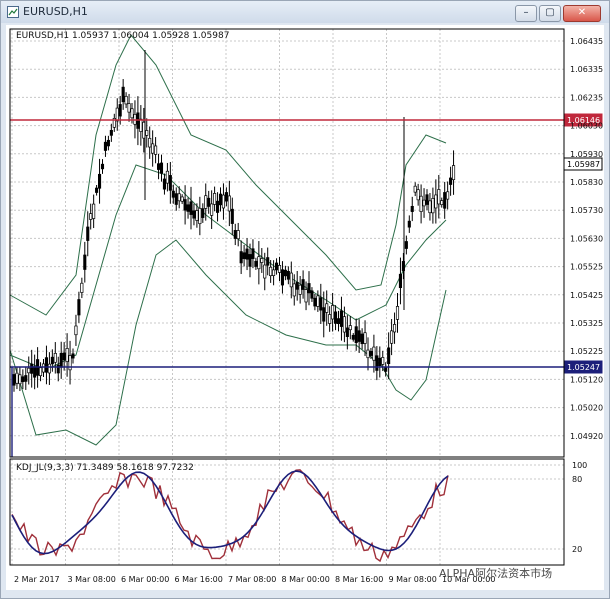  Describe the element at coordinates (586, 97) in the screenshot. I see `price-tick-label: 1.06235` at that location.